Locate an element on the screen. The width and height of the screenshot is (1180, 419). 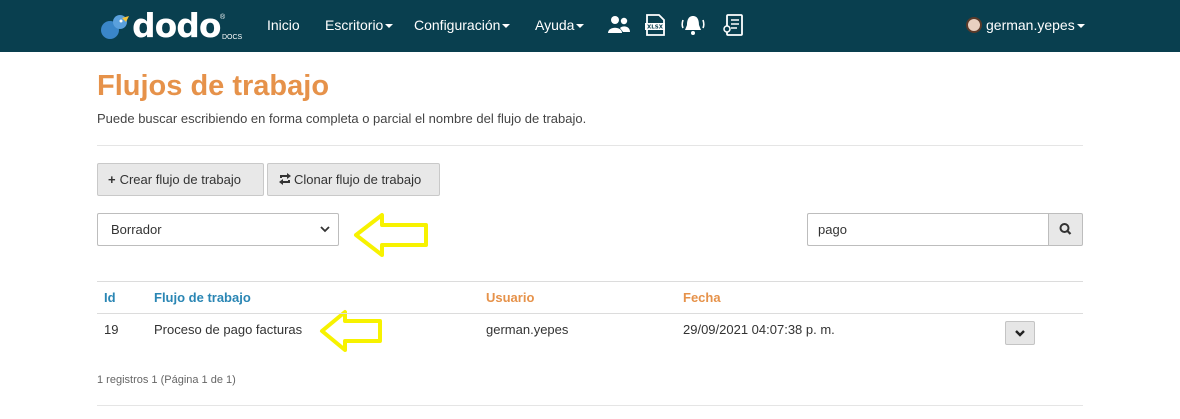
status-filter-select: Borrador is located at coordinates (218, 229).